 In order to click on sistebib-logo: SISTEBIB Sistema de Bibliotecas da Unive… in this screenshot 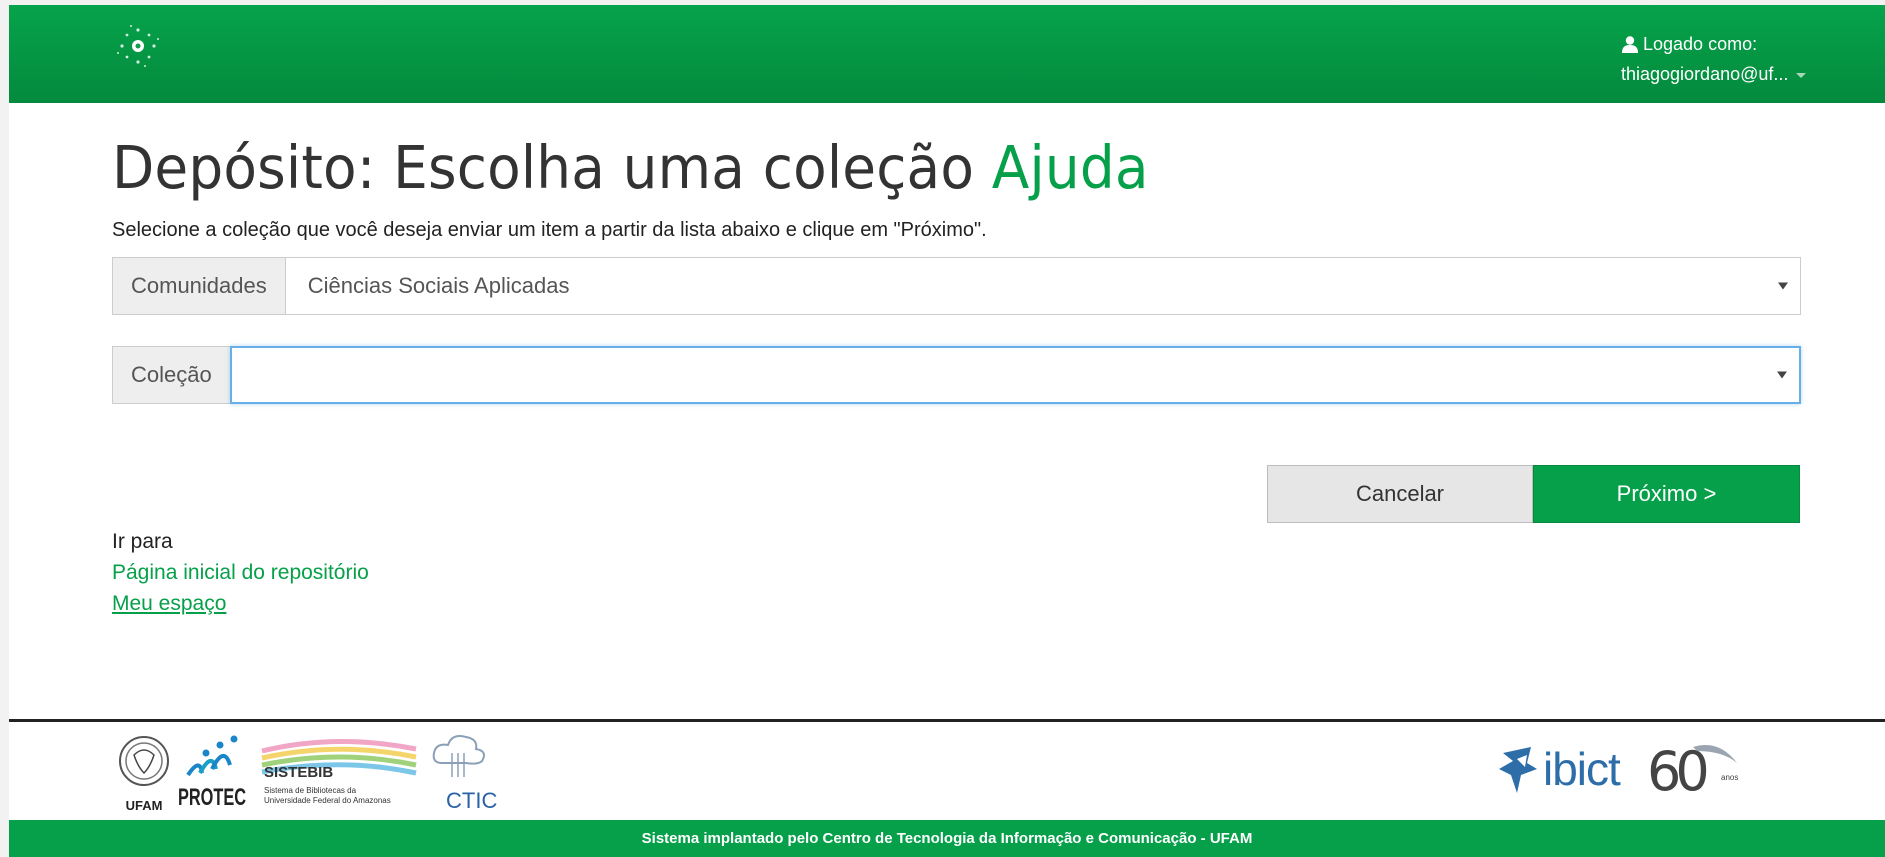, I will do `click(339, 771)`.